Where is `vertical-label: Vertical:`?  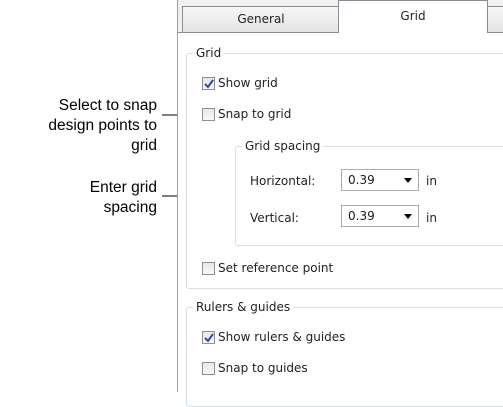
vertical-label: Vertical: is located at coordinates (274, 218).